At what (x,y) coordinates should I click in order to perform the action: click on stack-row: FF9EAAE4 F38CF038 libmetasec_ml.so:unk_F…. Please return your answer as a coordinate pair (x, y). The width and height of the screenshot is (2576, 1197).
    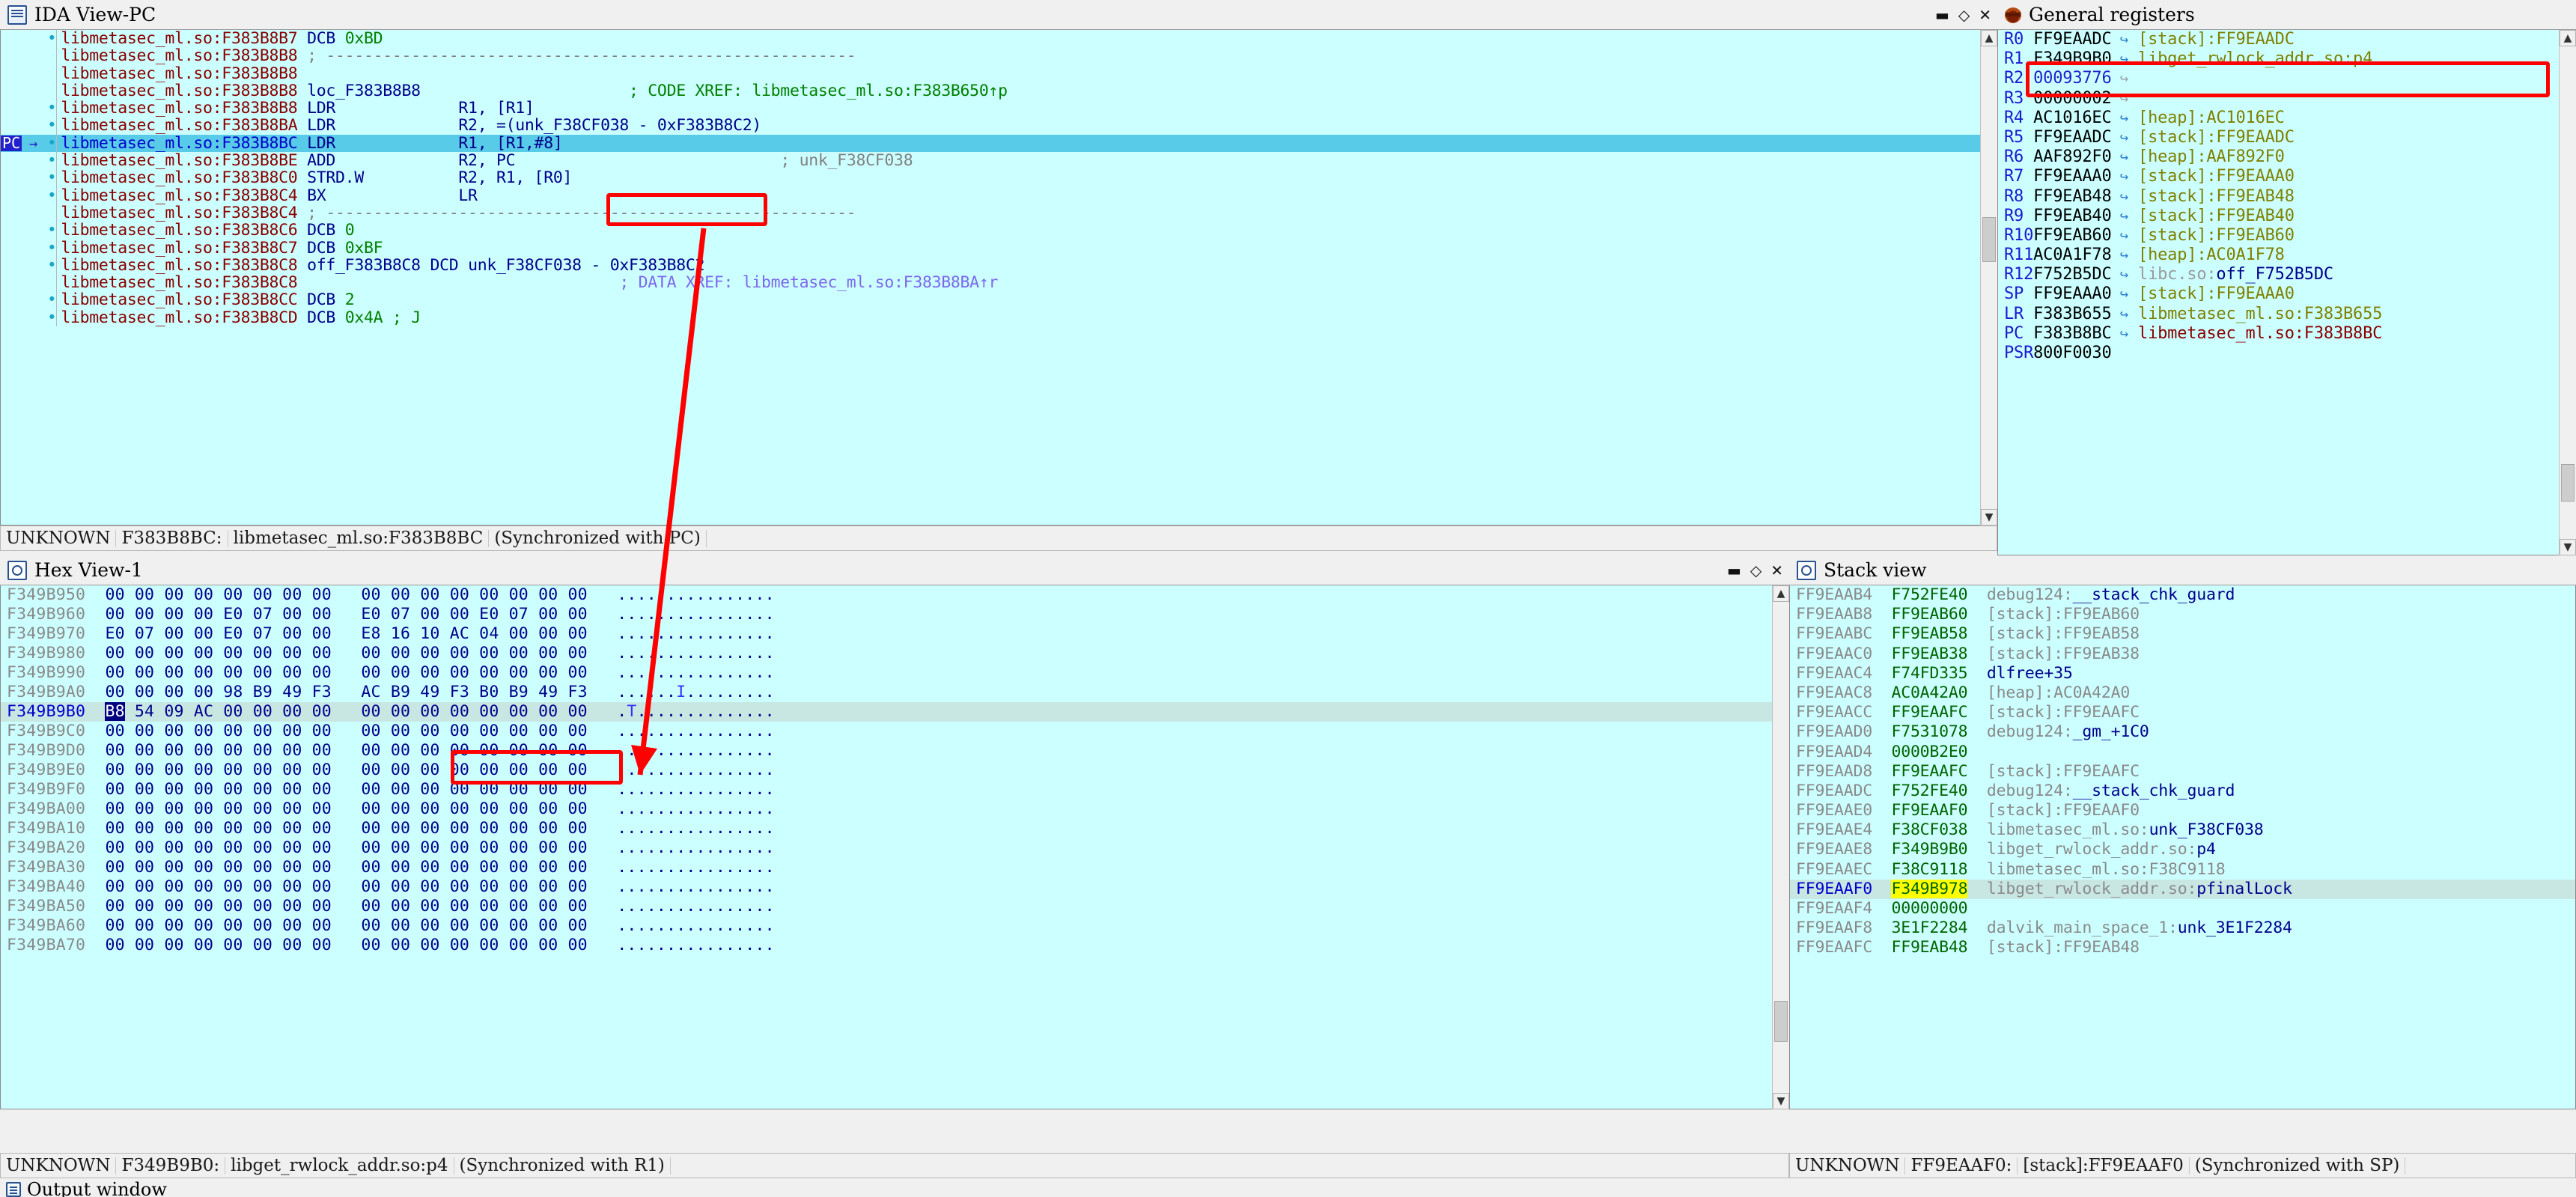
    Looking at the image, I should click on (2182, 830).